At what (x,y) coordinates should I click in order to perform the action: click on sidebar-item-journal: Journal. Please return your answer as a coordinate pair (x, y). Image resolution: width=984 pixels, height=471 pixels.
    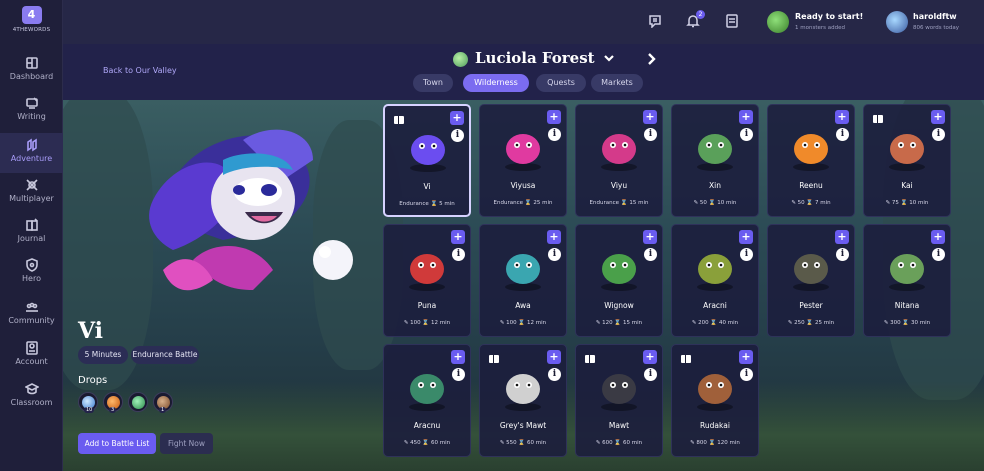
    Looking at the image, I should click on (31, 233).